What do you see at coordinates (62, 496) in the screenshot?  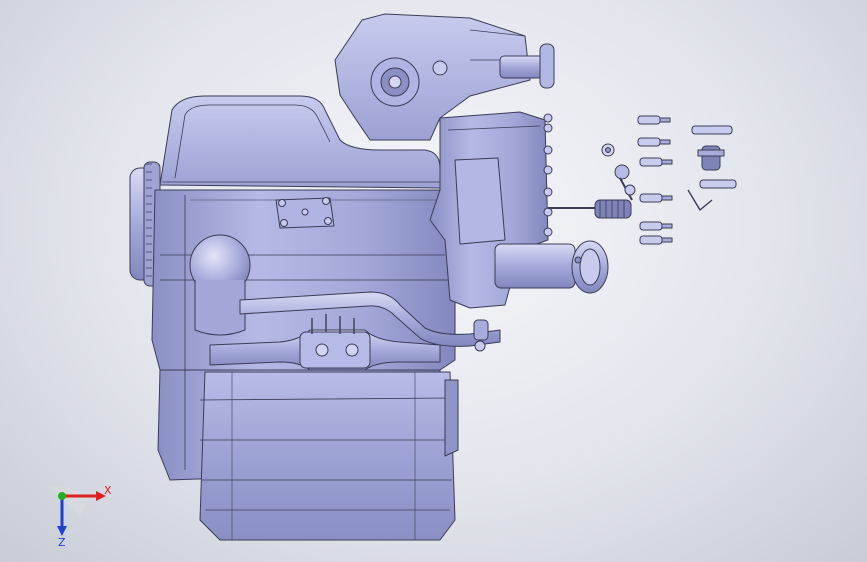 I see `y-axis-point` at bounding box center [62, 496].